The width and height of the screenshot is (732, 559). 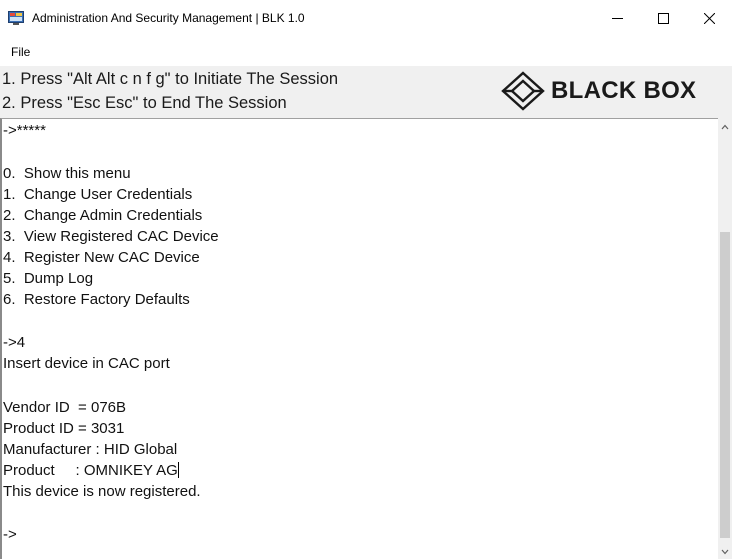 I want to click on console-line: This device is now registered., so click(x=102, y=491).